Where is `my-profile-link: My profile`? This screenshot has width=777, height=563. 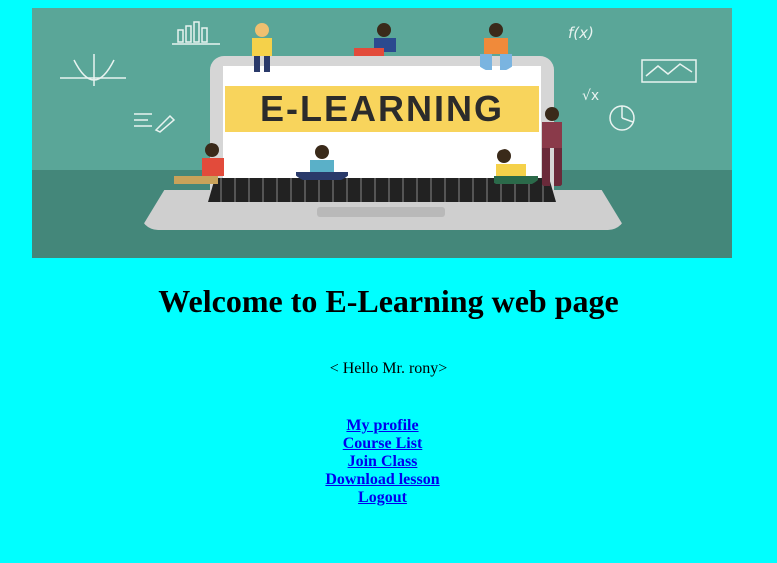 my-profile-link: My profile is located at coordinates (382, 426).